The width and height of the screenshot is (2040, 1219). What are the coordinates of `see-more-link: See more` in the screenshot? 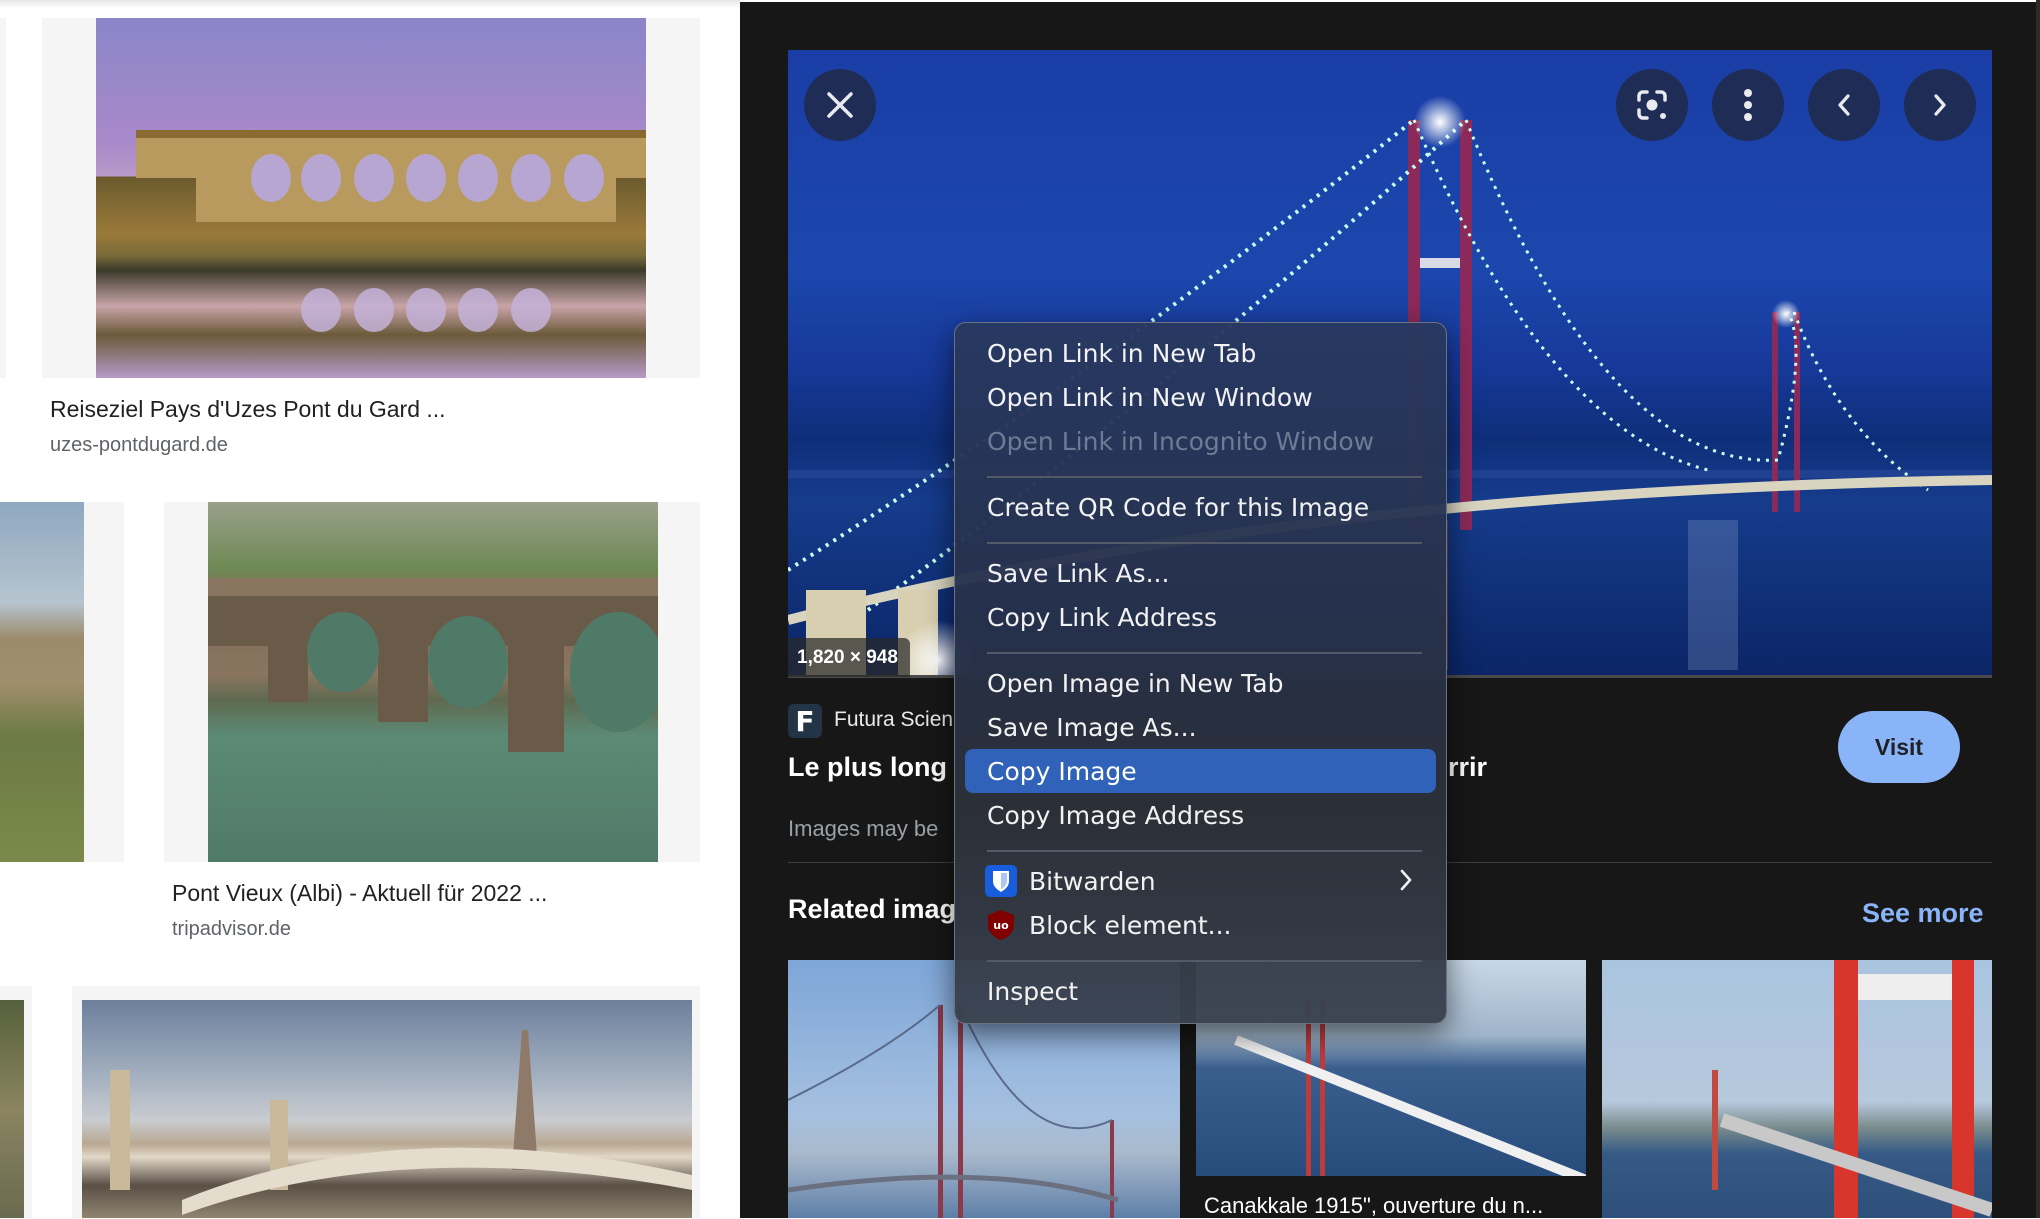 It's located at (1923, 913).